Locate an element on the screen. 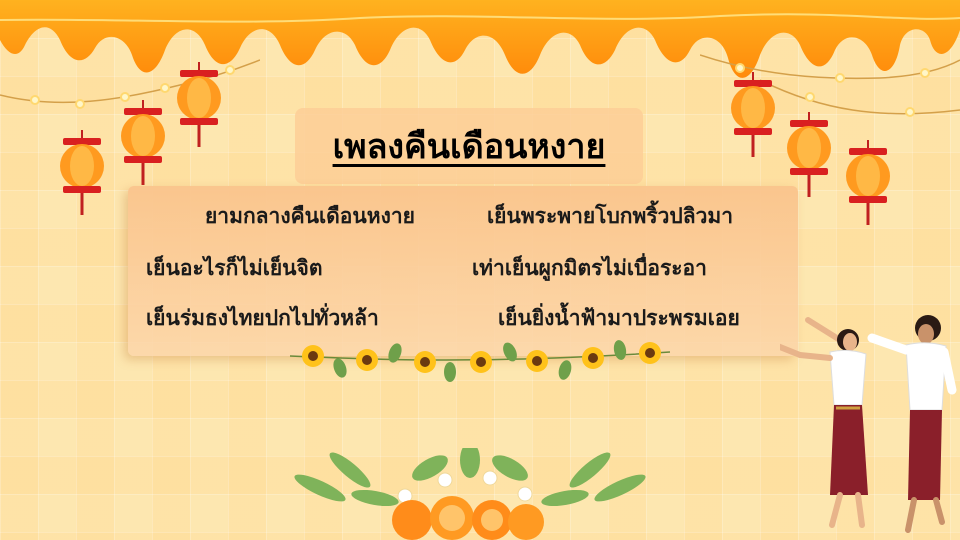 This screenshot has height=540, width=960. lyric-line-2-right: เท่าเย็นผูกมิตรไม่เบื่อระอา is located at coordinates (589, 268).